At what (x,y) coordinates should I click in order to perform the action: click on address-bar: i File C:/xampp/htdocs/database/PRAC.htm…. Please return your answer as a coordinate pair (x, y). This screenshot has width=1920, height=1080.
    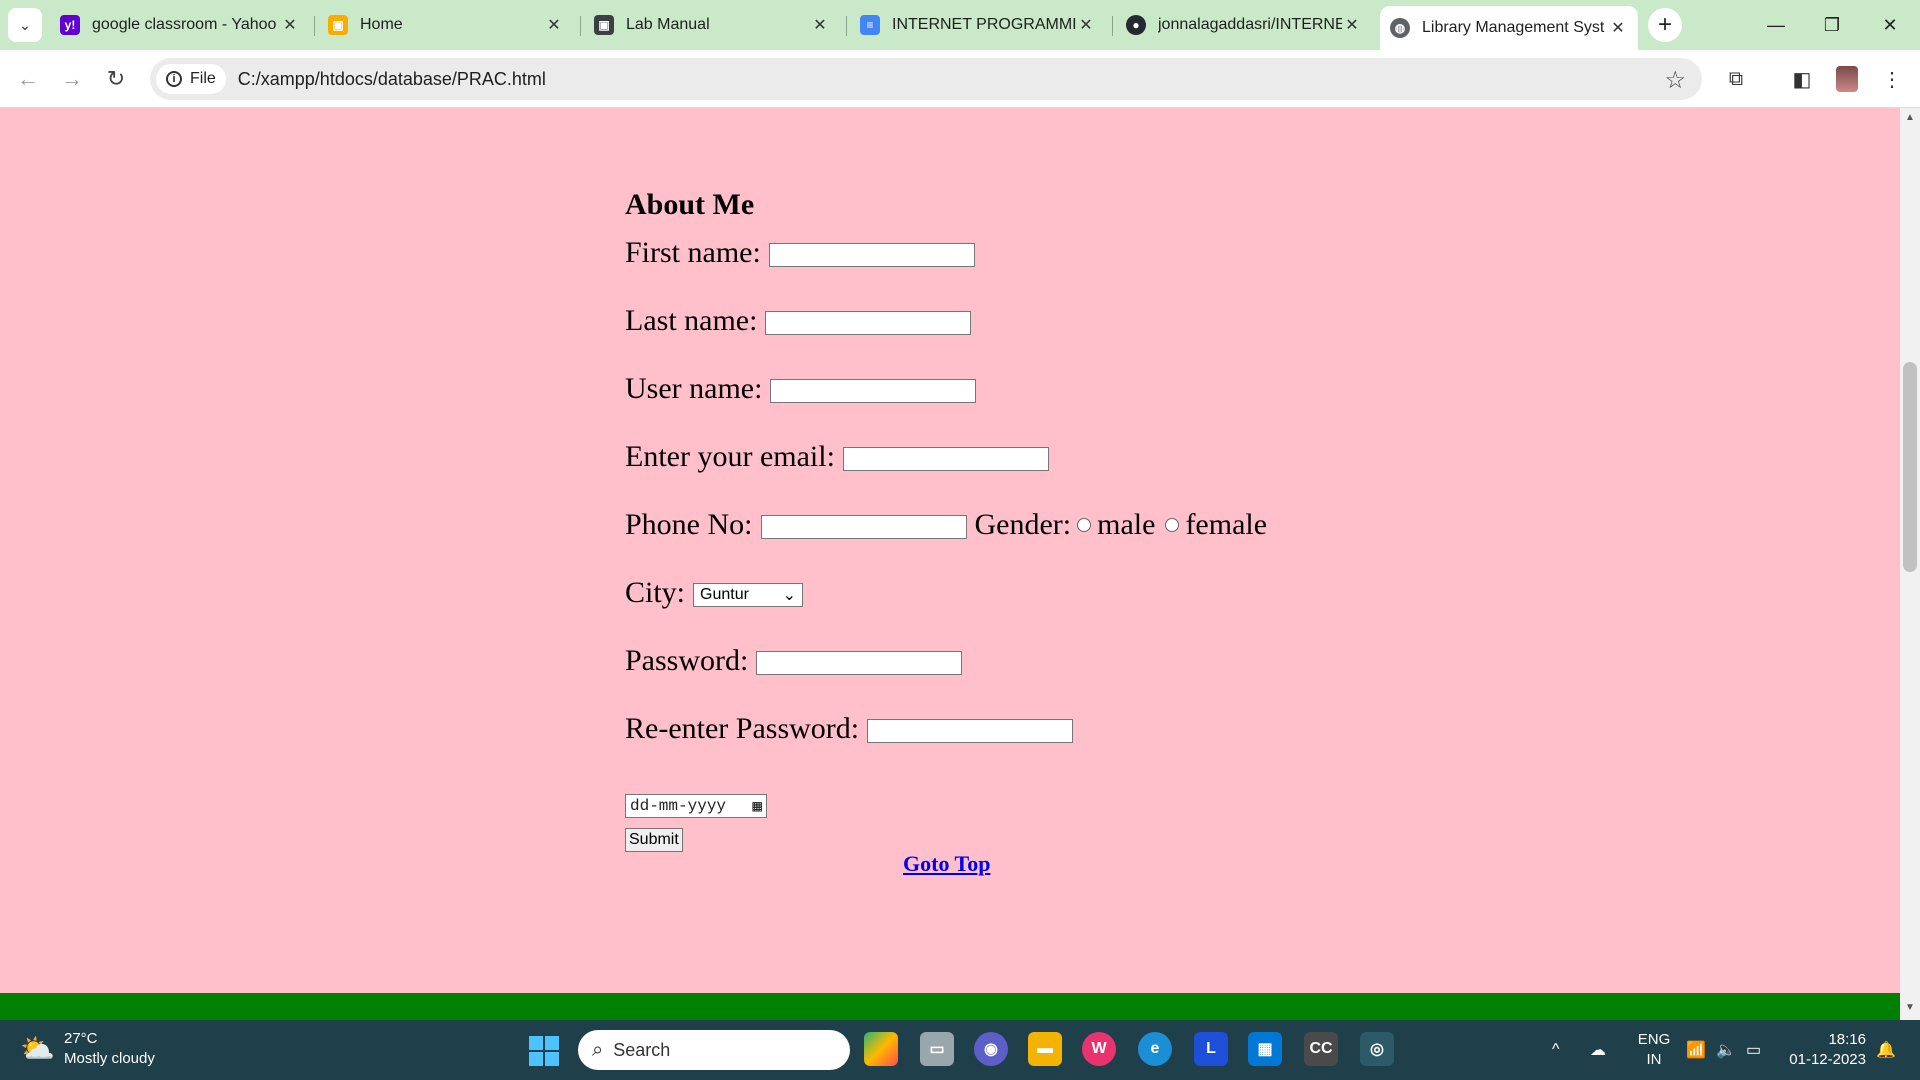
    Looking at the image, I should click on (926, 79).